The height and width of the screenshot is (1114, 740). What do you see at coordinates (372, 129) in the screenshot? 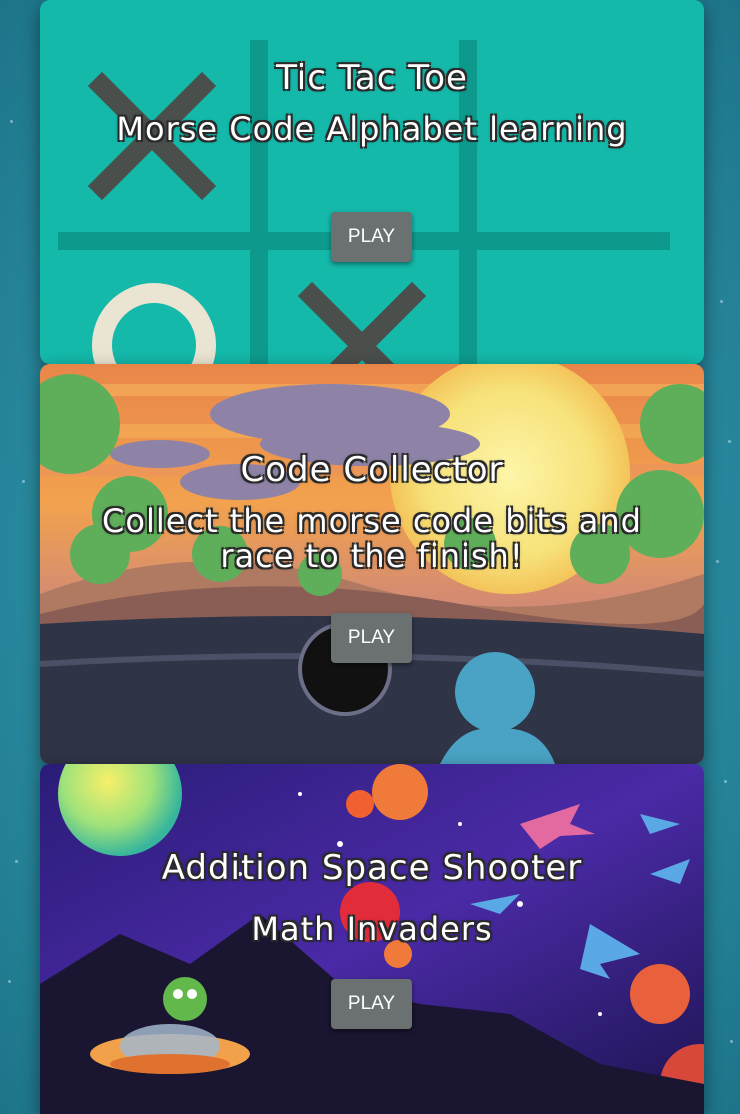
I see `card-subtitle: Morse Code Alphabet learning` at bounding box center [372, 129].